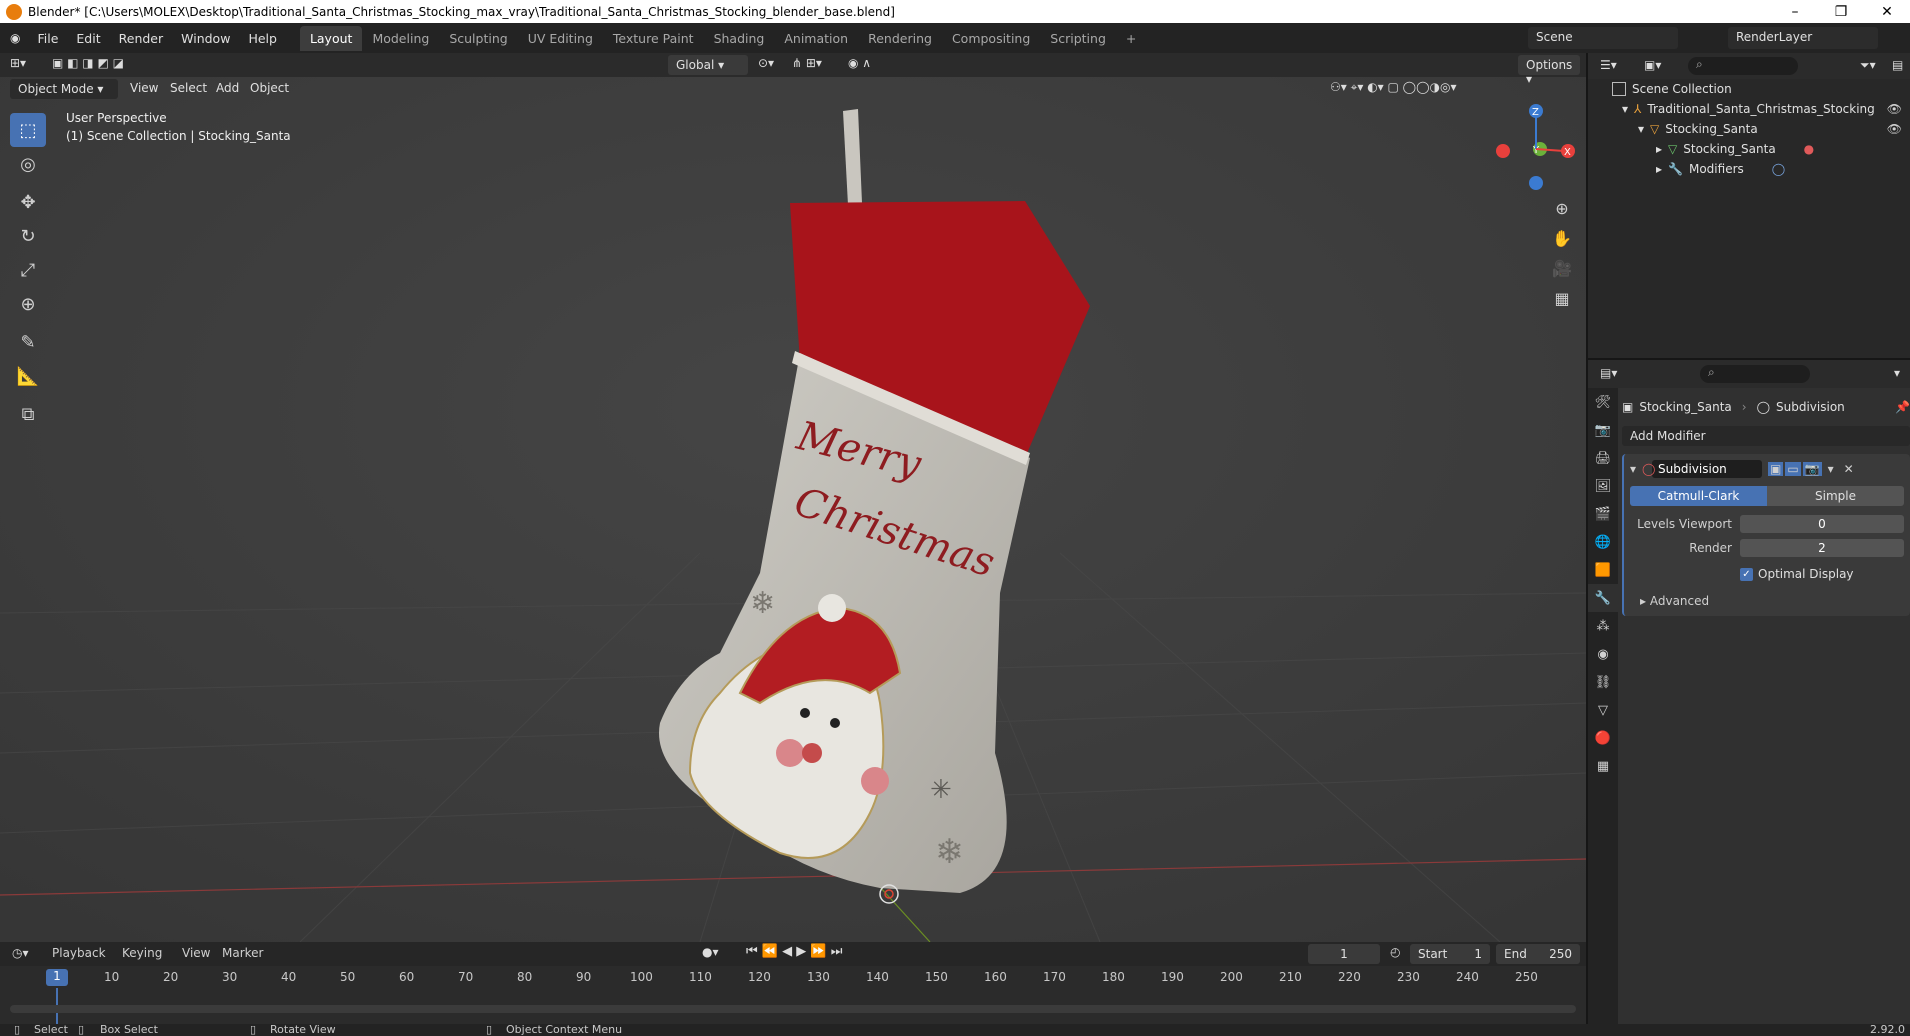 This screenshot has height=1036, width=1910. I want to click on menu-edit: Edit, so click(88, 38).